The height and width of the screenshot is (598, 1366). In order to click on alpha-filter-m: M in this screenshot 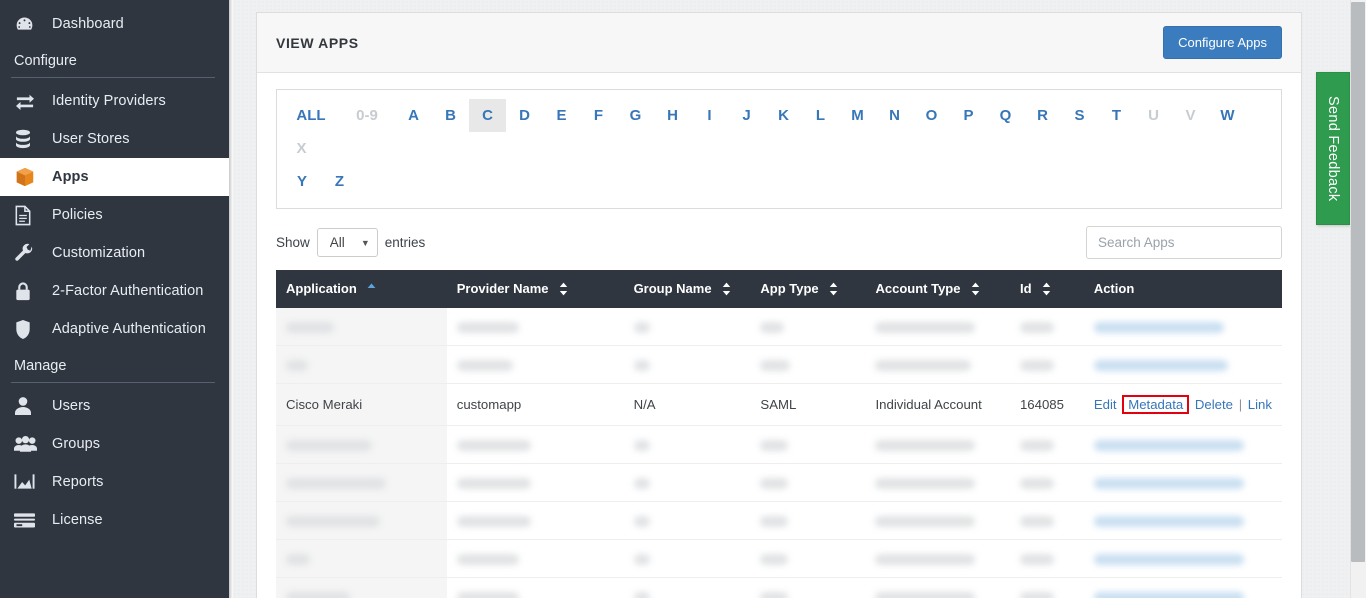, I will do `click(857, 115)`.